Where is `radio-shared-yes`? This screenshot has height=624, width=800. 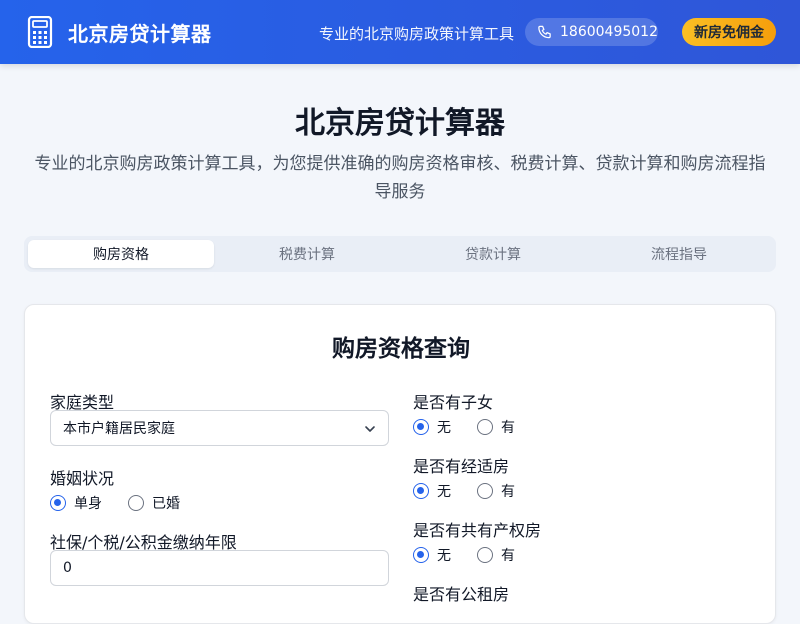
radio-shared-yes is located at coordinates (485, 555).